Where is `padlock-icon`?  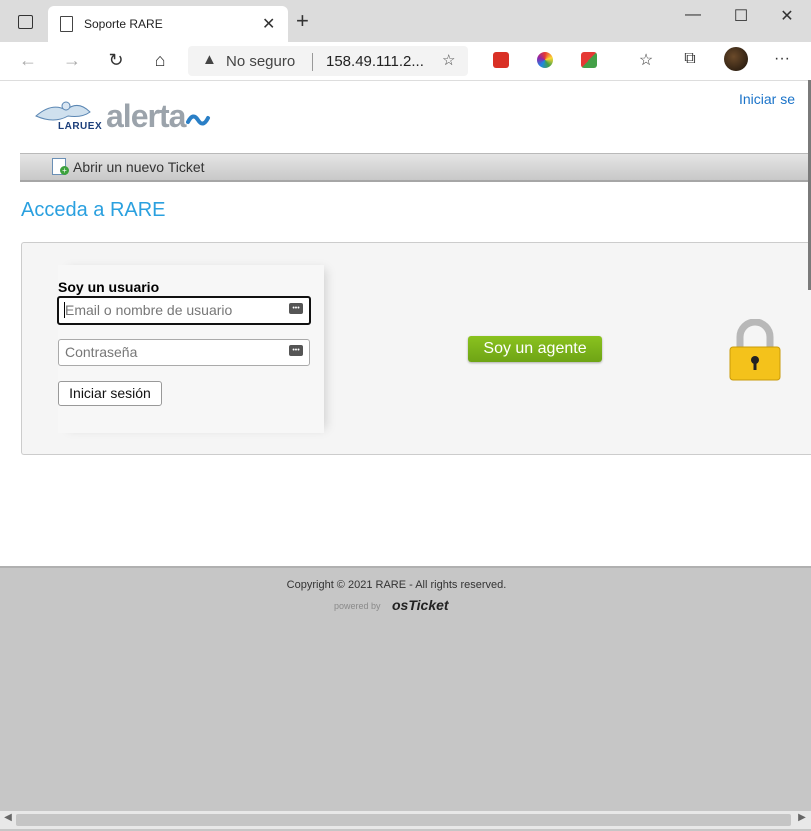 padlock-icon is located at coordinates (755, 349).